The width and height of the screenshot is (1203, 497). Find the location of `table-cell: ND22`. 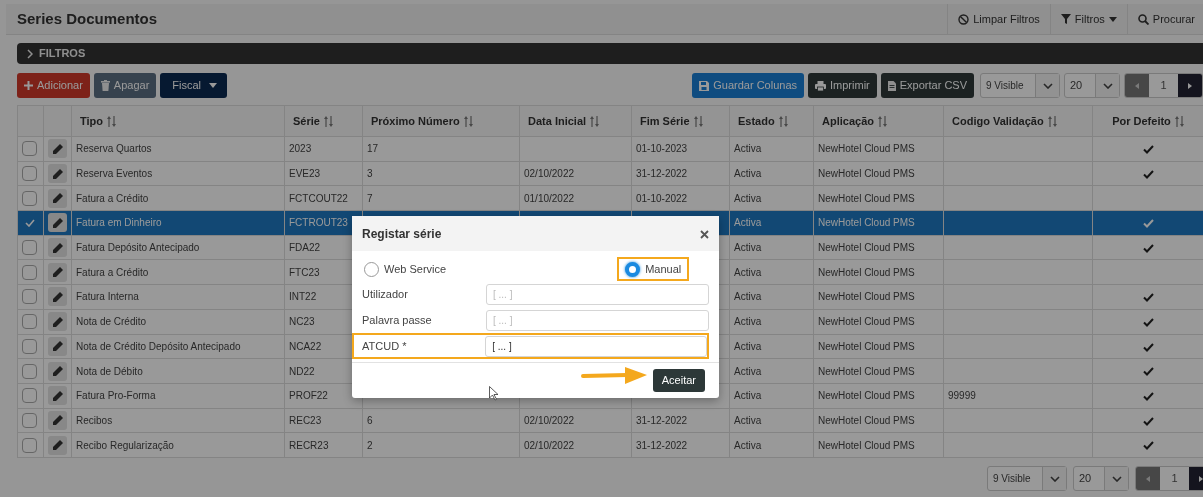

table-cell: ND22 is located at coordinates (302, 371).